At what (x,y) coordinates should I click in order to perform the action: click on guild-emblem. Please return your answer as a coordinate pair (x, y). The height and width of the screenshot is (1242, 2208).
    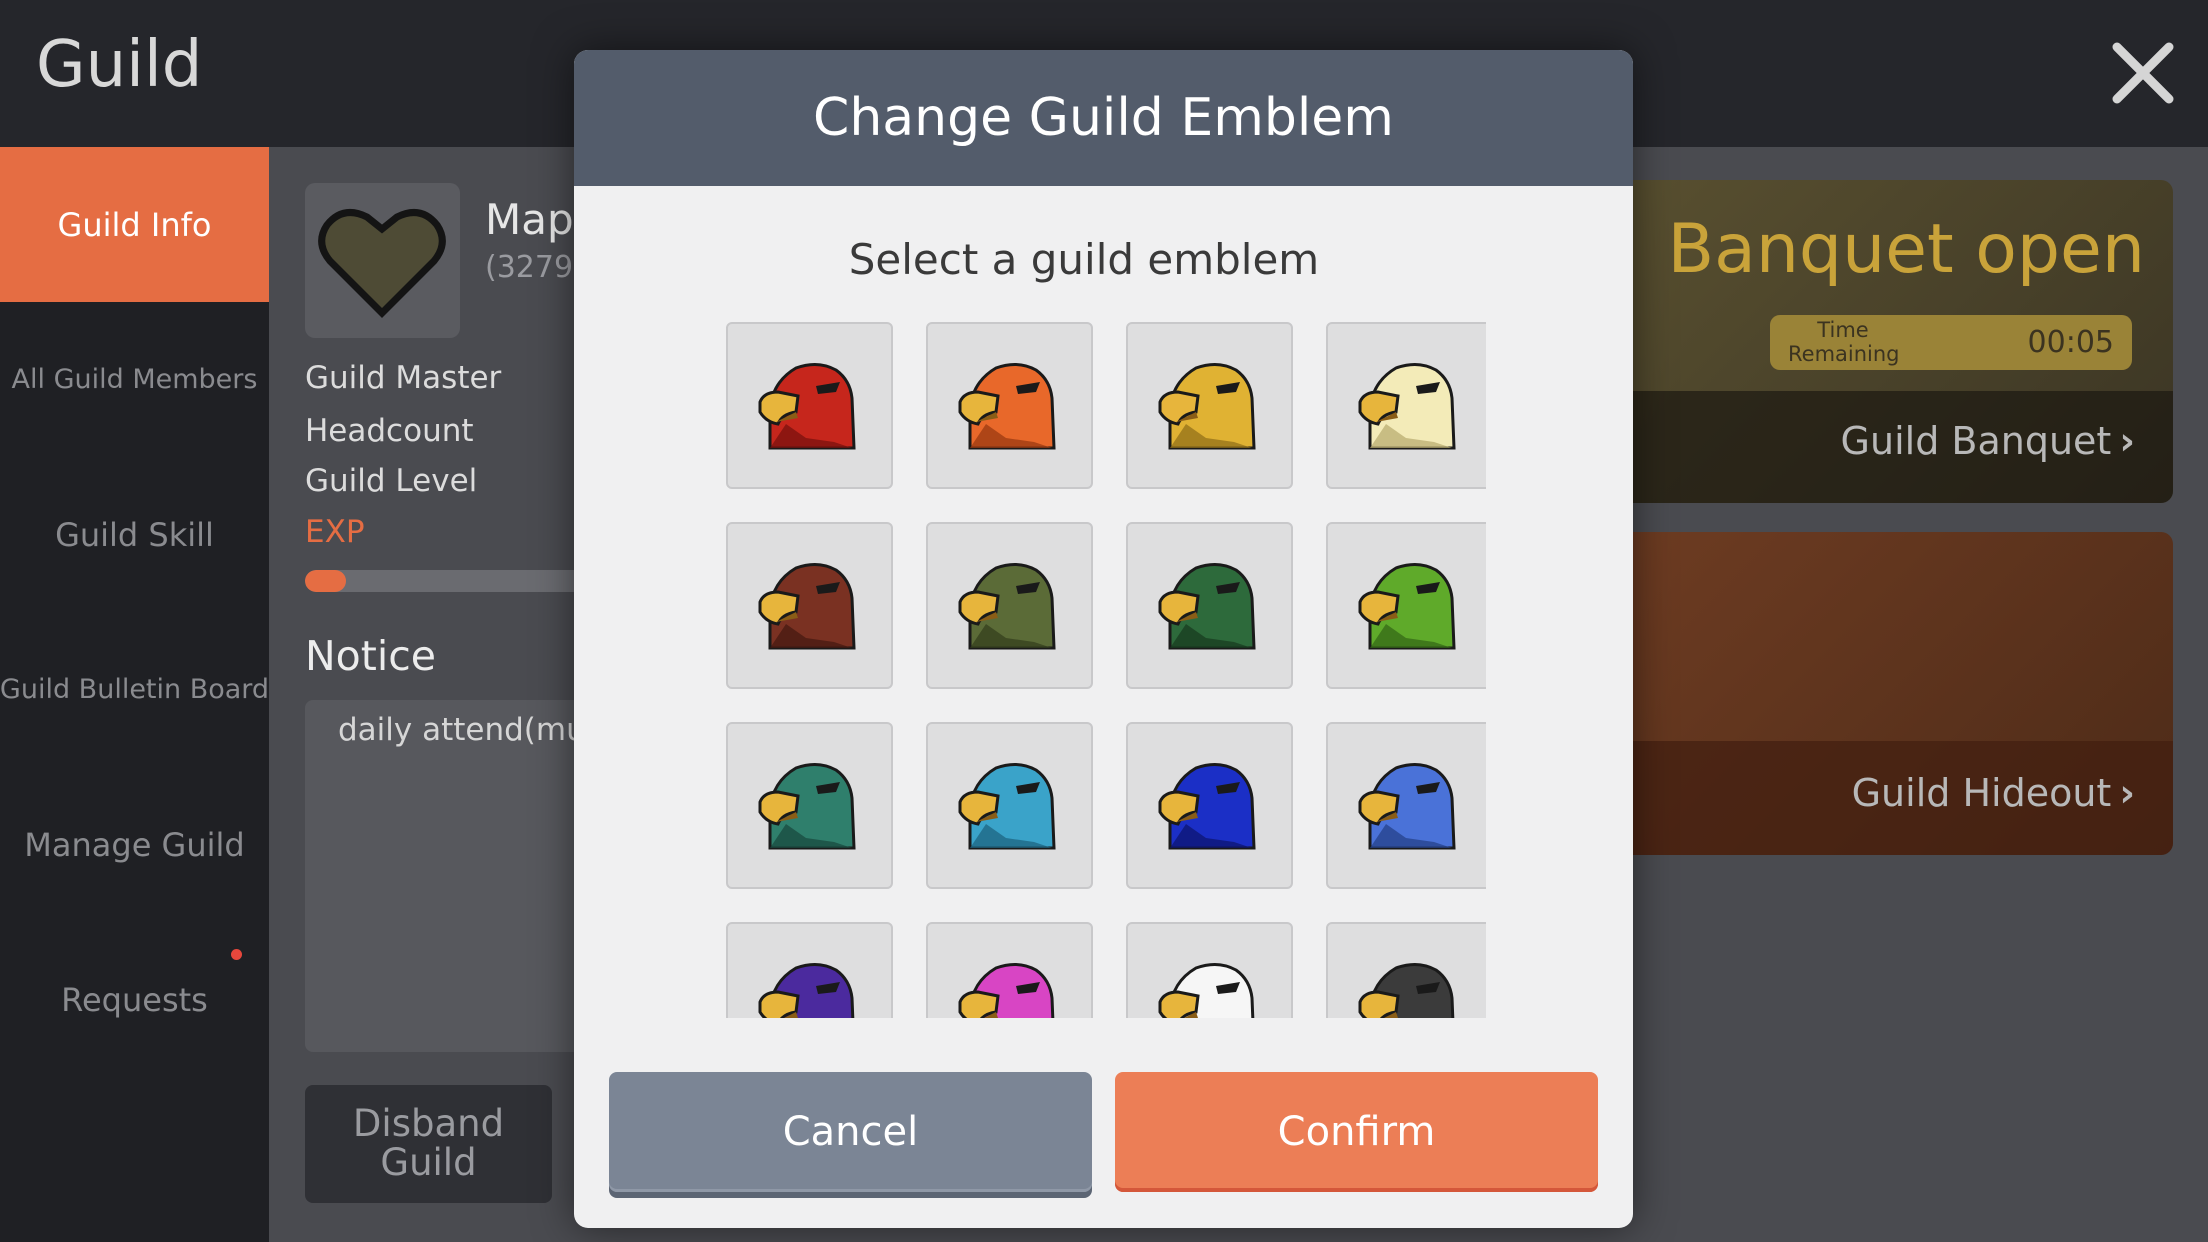
    Looking at the image, I should click on (382, 260).